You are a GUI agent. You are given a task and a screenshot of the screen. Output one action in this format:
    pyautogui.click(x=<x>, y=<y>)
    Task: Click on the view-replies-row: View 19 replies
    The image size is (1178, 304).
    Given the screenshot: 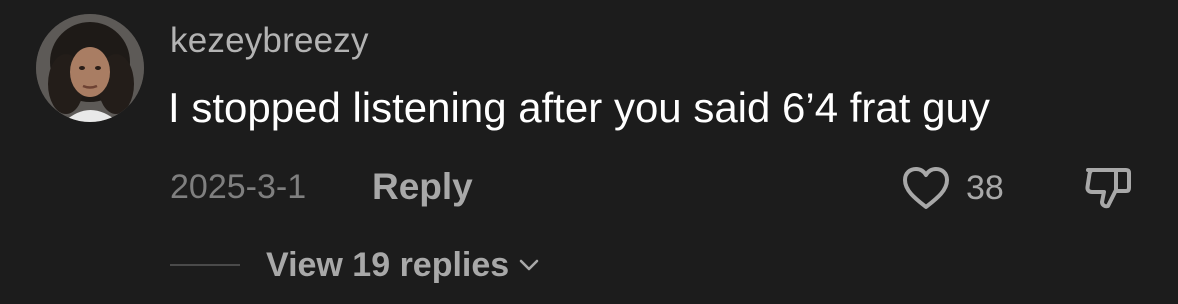 What is the action you would take?
    pyautogui.click(x=355, y=265)
    